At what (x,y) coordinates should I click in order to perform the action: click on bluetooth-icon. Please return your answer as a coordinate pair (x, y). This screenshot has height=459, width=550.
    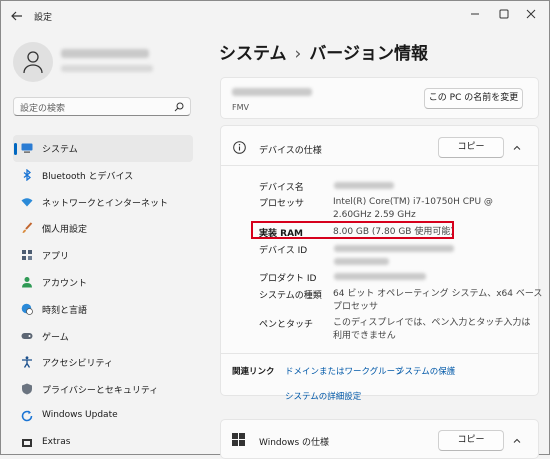
    Looking at the image, I should click on (27, 174).